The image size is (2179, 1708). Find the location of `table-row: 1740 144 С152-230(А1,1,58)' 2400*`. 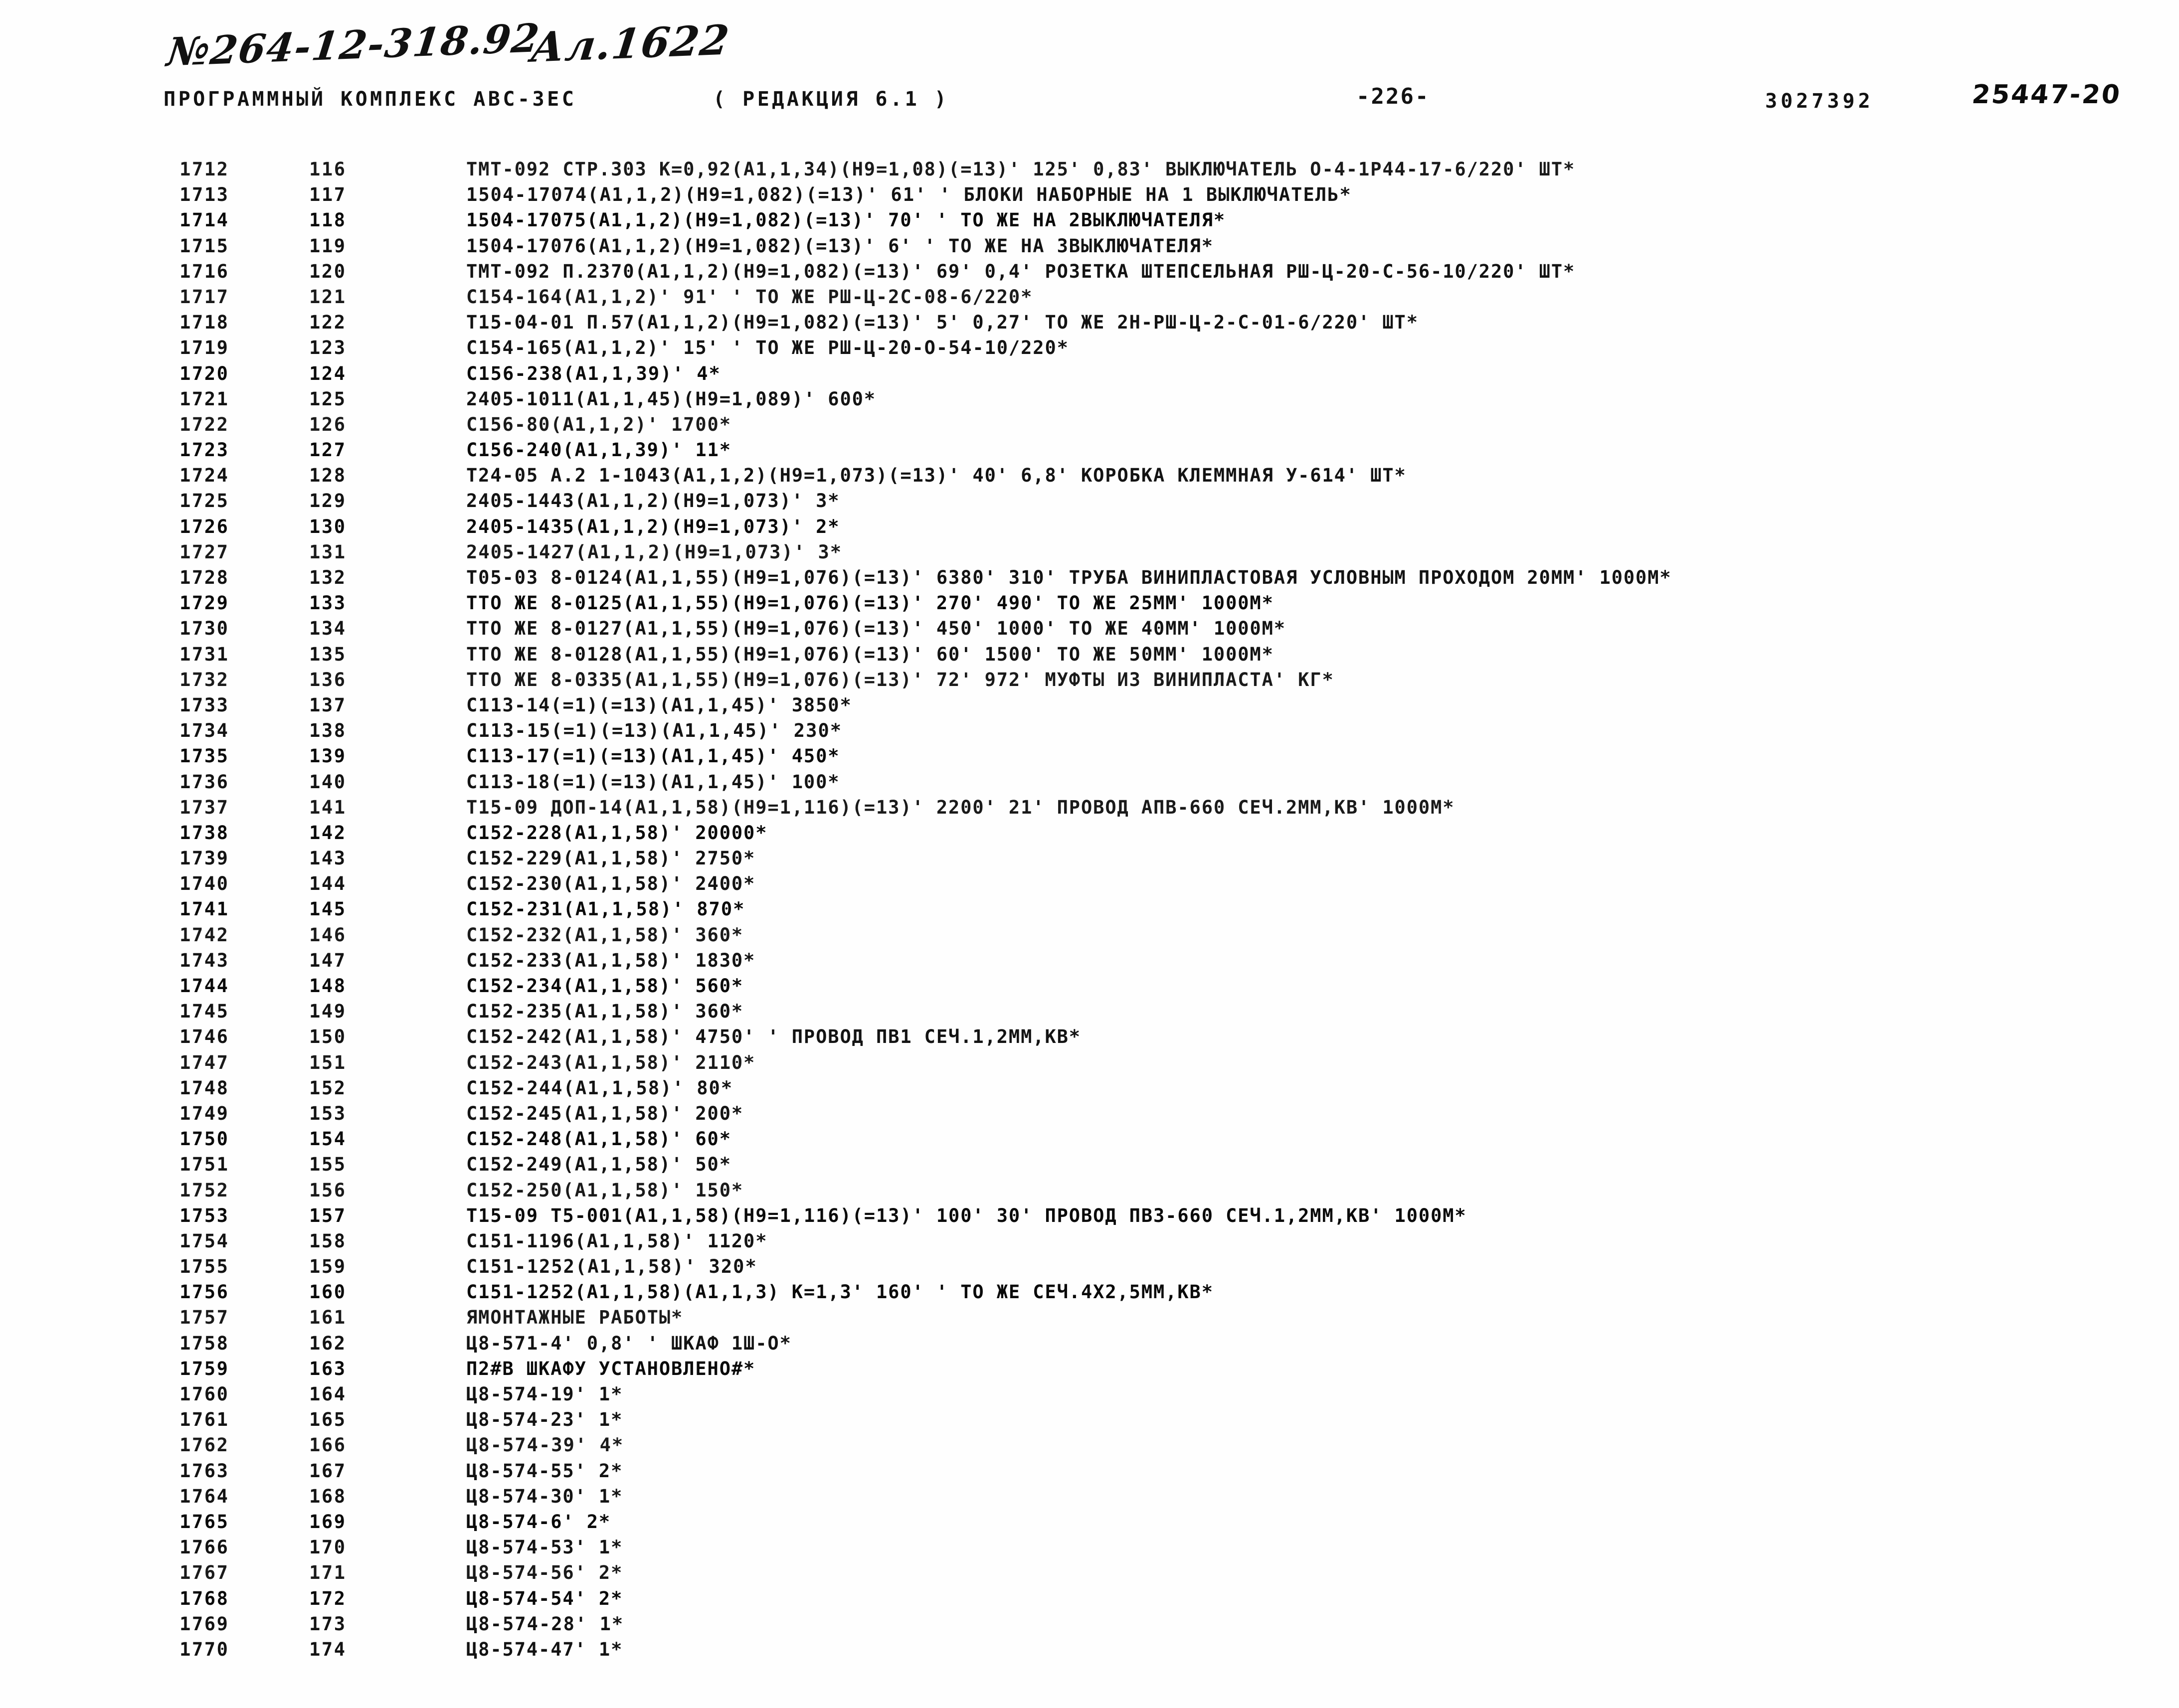

table-row: 1740 144 С152-230(А1,1,58)' 2400* is located at coordinates (1089, 886).